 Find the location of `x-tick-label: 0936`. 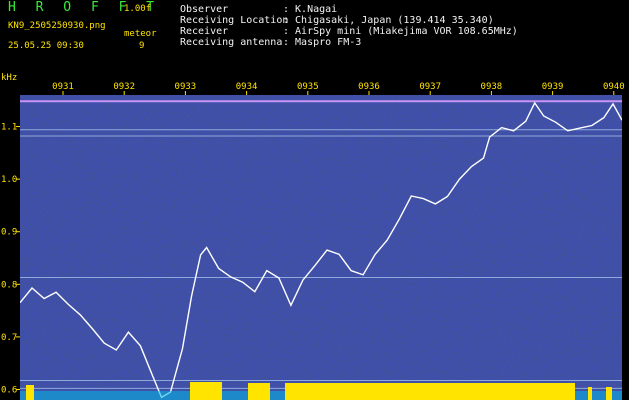

x-tick-label: 0936 is located at coordinates (369, 87).